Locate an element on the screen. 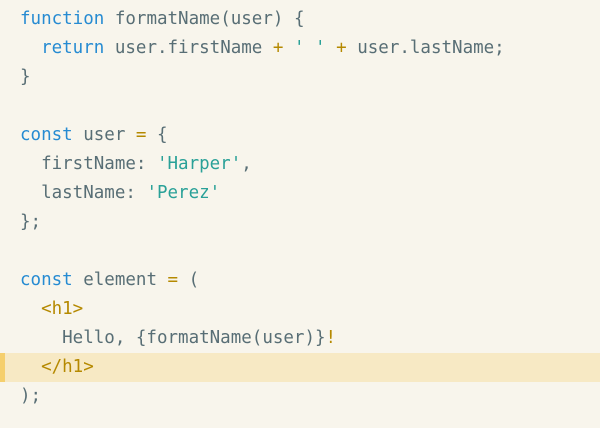 Image resolution: width=600 pixels, height=428 pixels. code-line-highlighted: </h1> is located at coordinates (300, 367).